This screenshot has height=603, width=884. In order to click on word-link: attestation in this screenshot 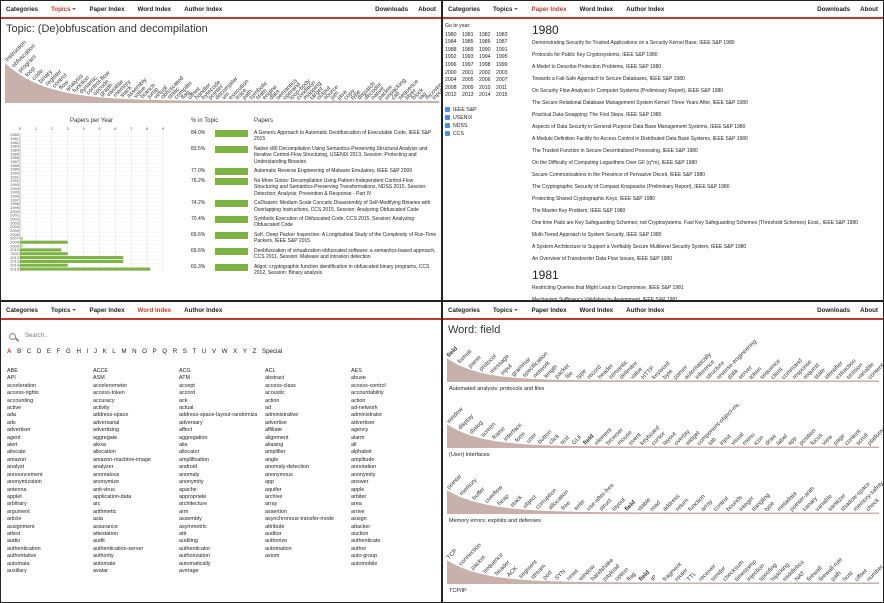, I will do `click(132, 534)`.